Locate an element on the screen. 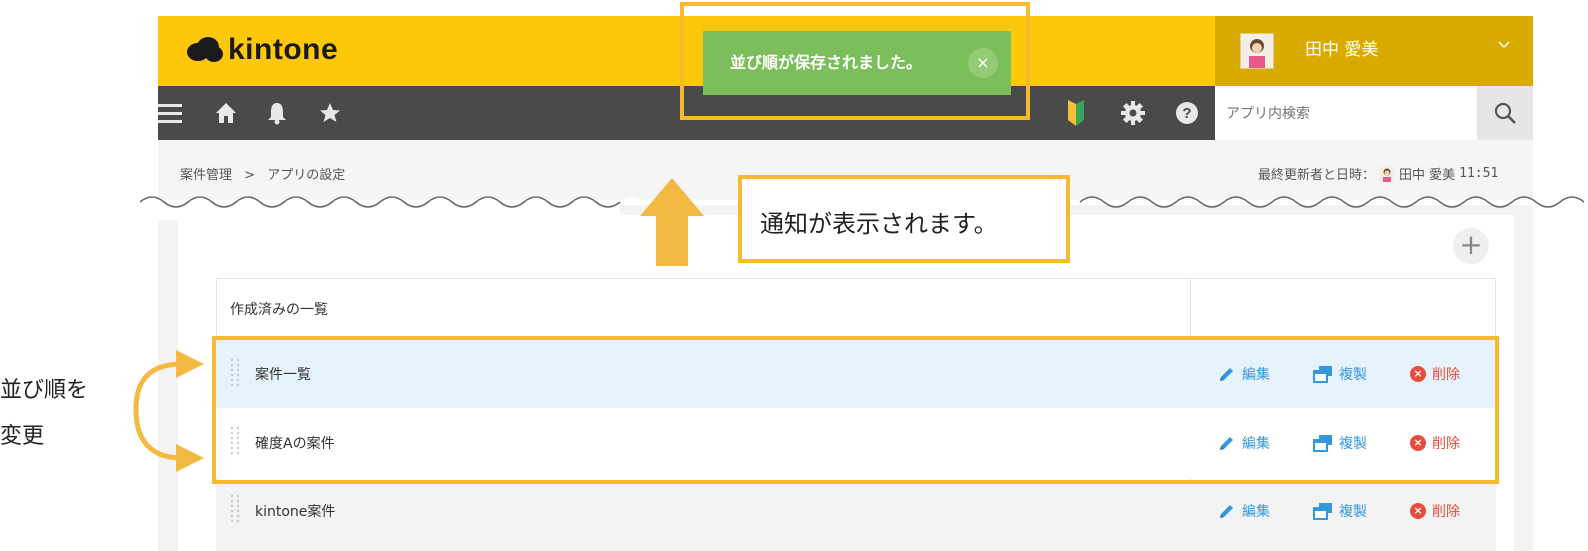 Image resolution: width=1588 pixels, height=551 pixels. updater-time: 11:51 is located at coordinates (1479, 173).